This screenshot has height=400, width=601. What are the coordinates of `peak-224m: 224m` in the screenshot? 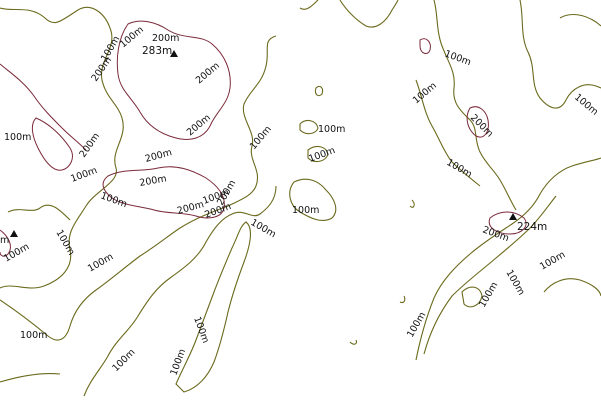 It's located at (528, 223).